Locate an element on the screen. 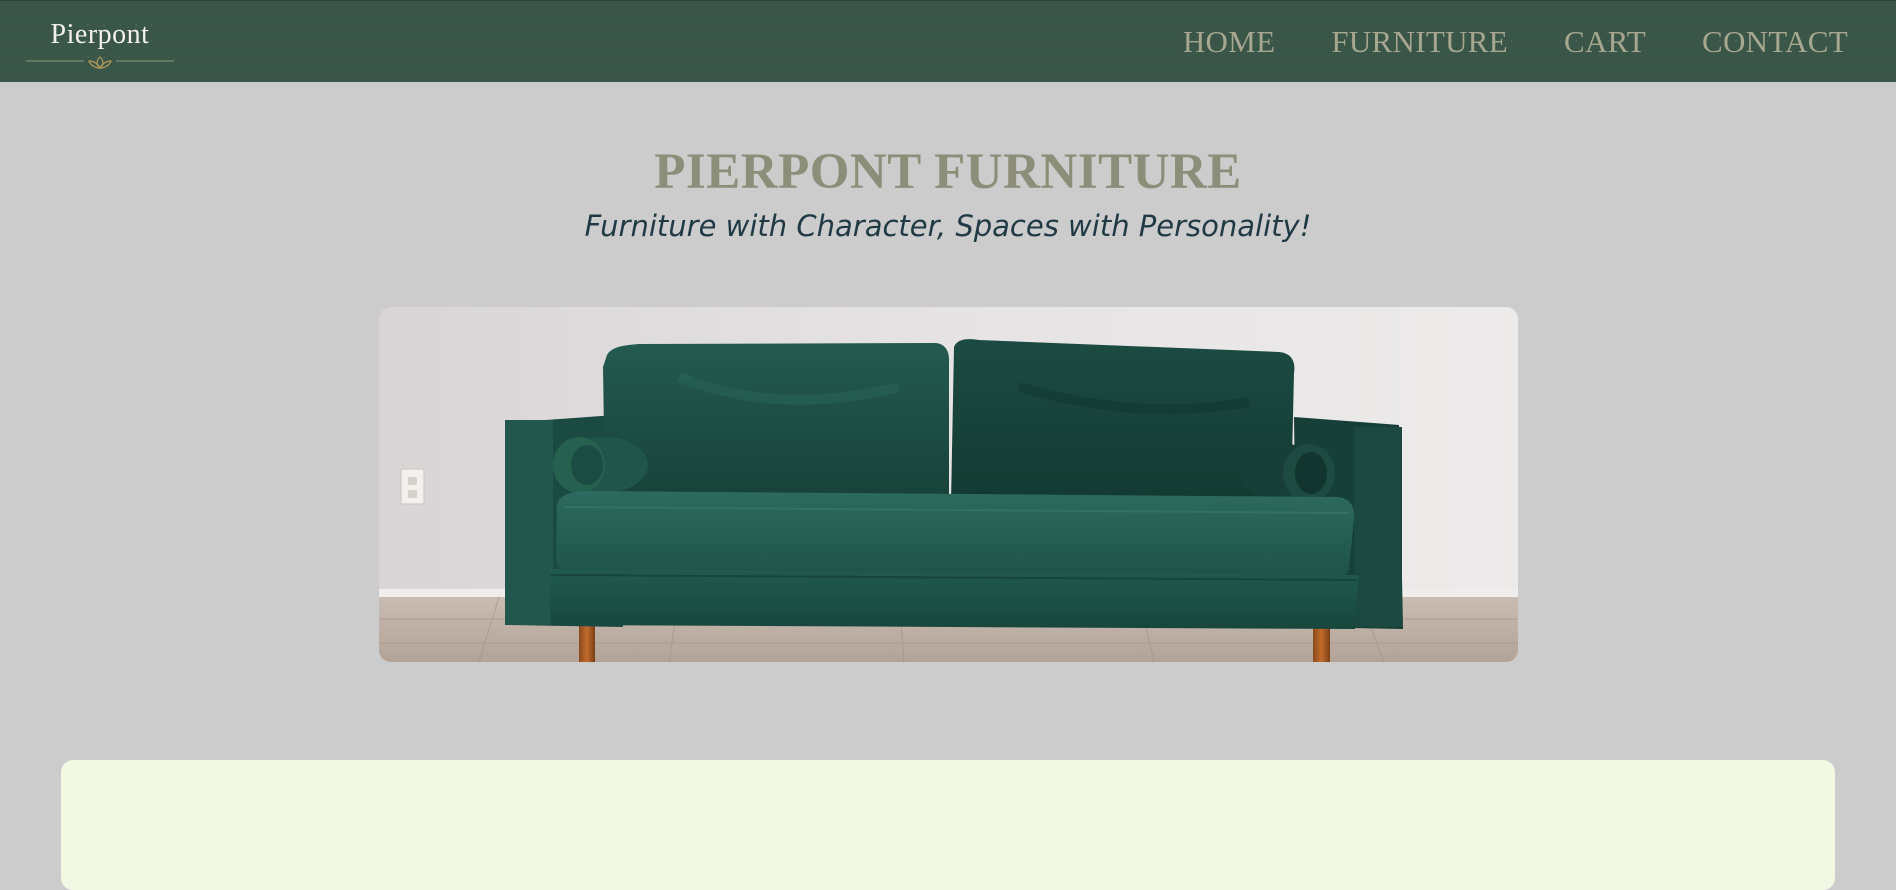 The height and width of the screenshot is (890, 1896). wall-outlet-icon is located at coordinates (412, 486).